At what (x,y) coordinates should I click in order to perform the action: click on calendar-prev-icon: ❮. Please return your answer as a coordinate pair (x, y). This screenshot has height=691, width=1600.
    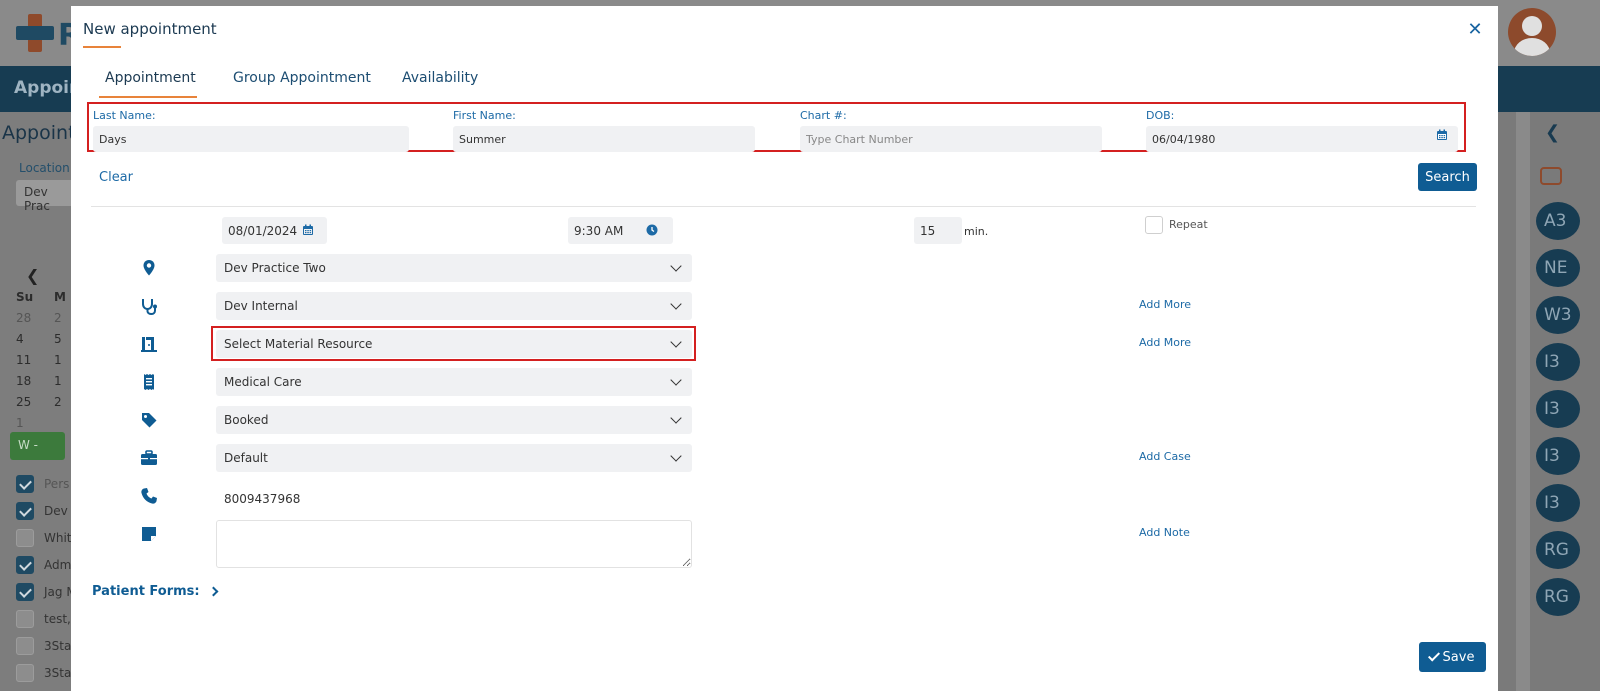
    Looking at the image, I should click on (32, 275).